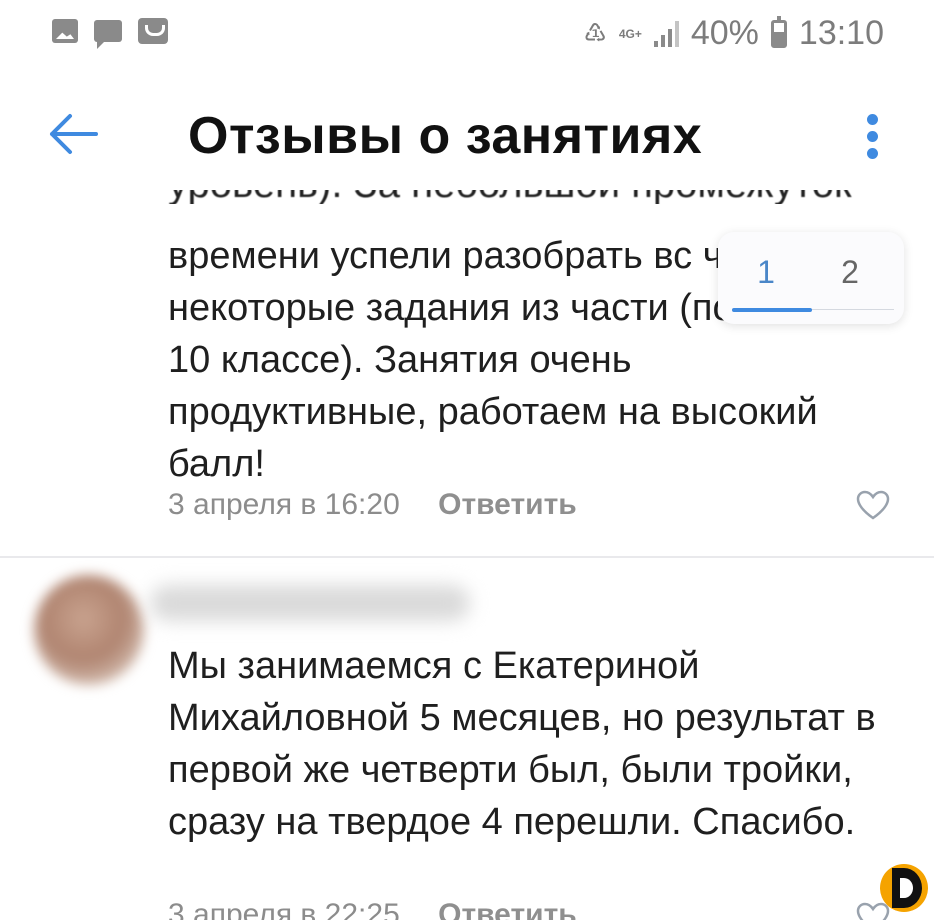  I want to click on more-vertical-icon, so click(873, 137).